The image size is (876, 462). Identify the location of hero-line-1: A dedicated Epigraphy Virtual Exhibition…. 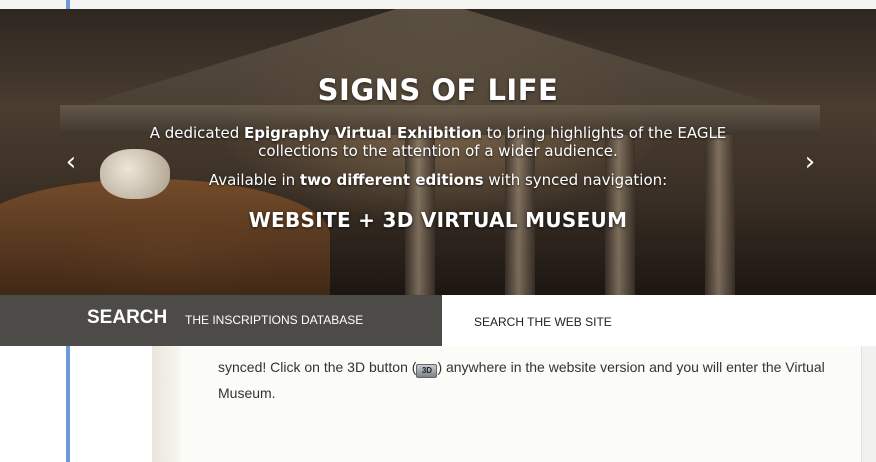
(438, 133).